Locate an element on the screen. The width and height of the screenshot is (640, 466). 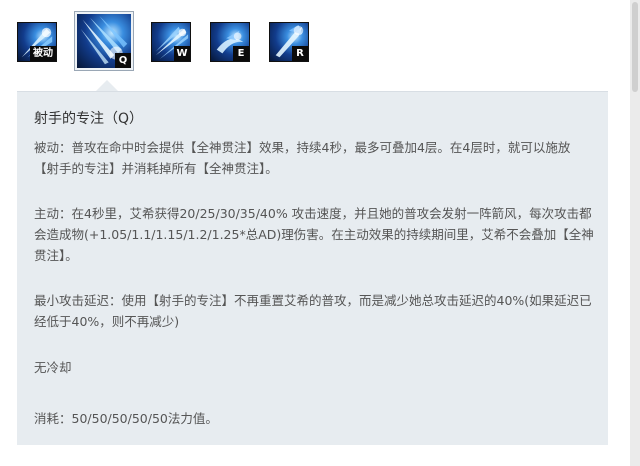
skill-key-label: E is located at coordinates (241, 53).